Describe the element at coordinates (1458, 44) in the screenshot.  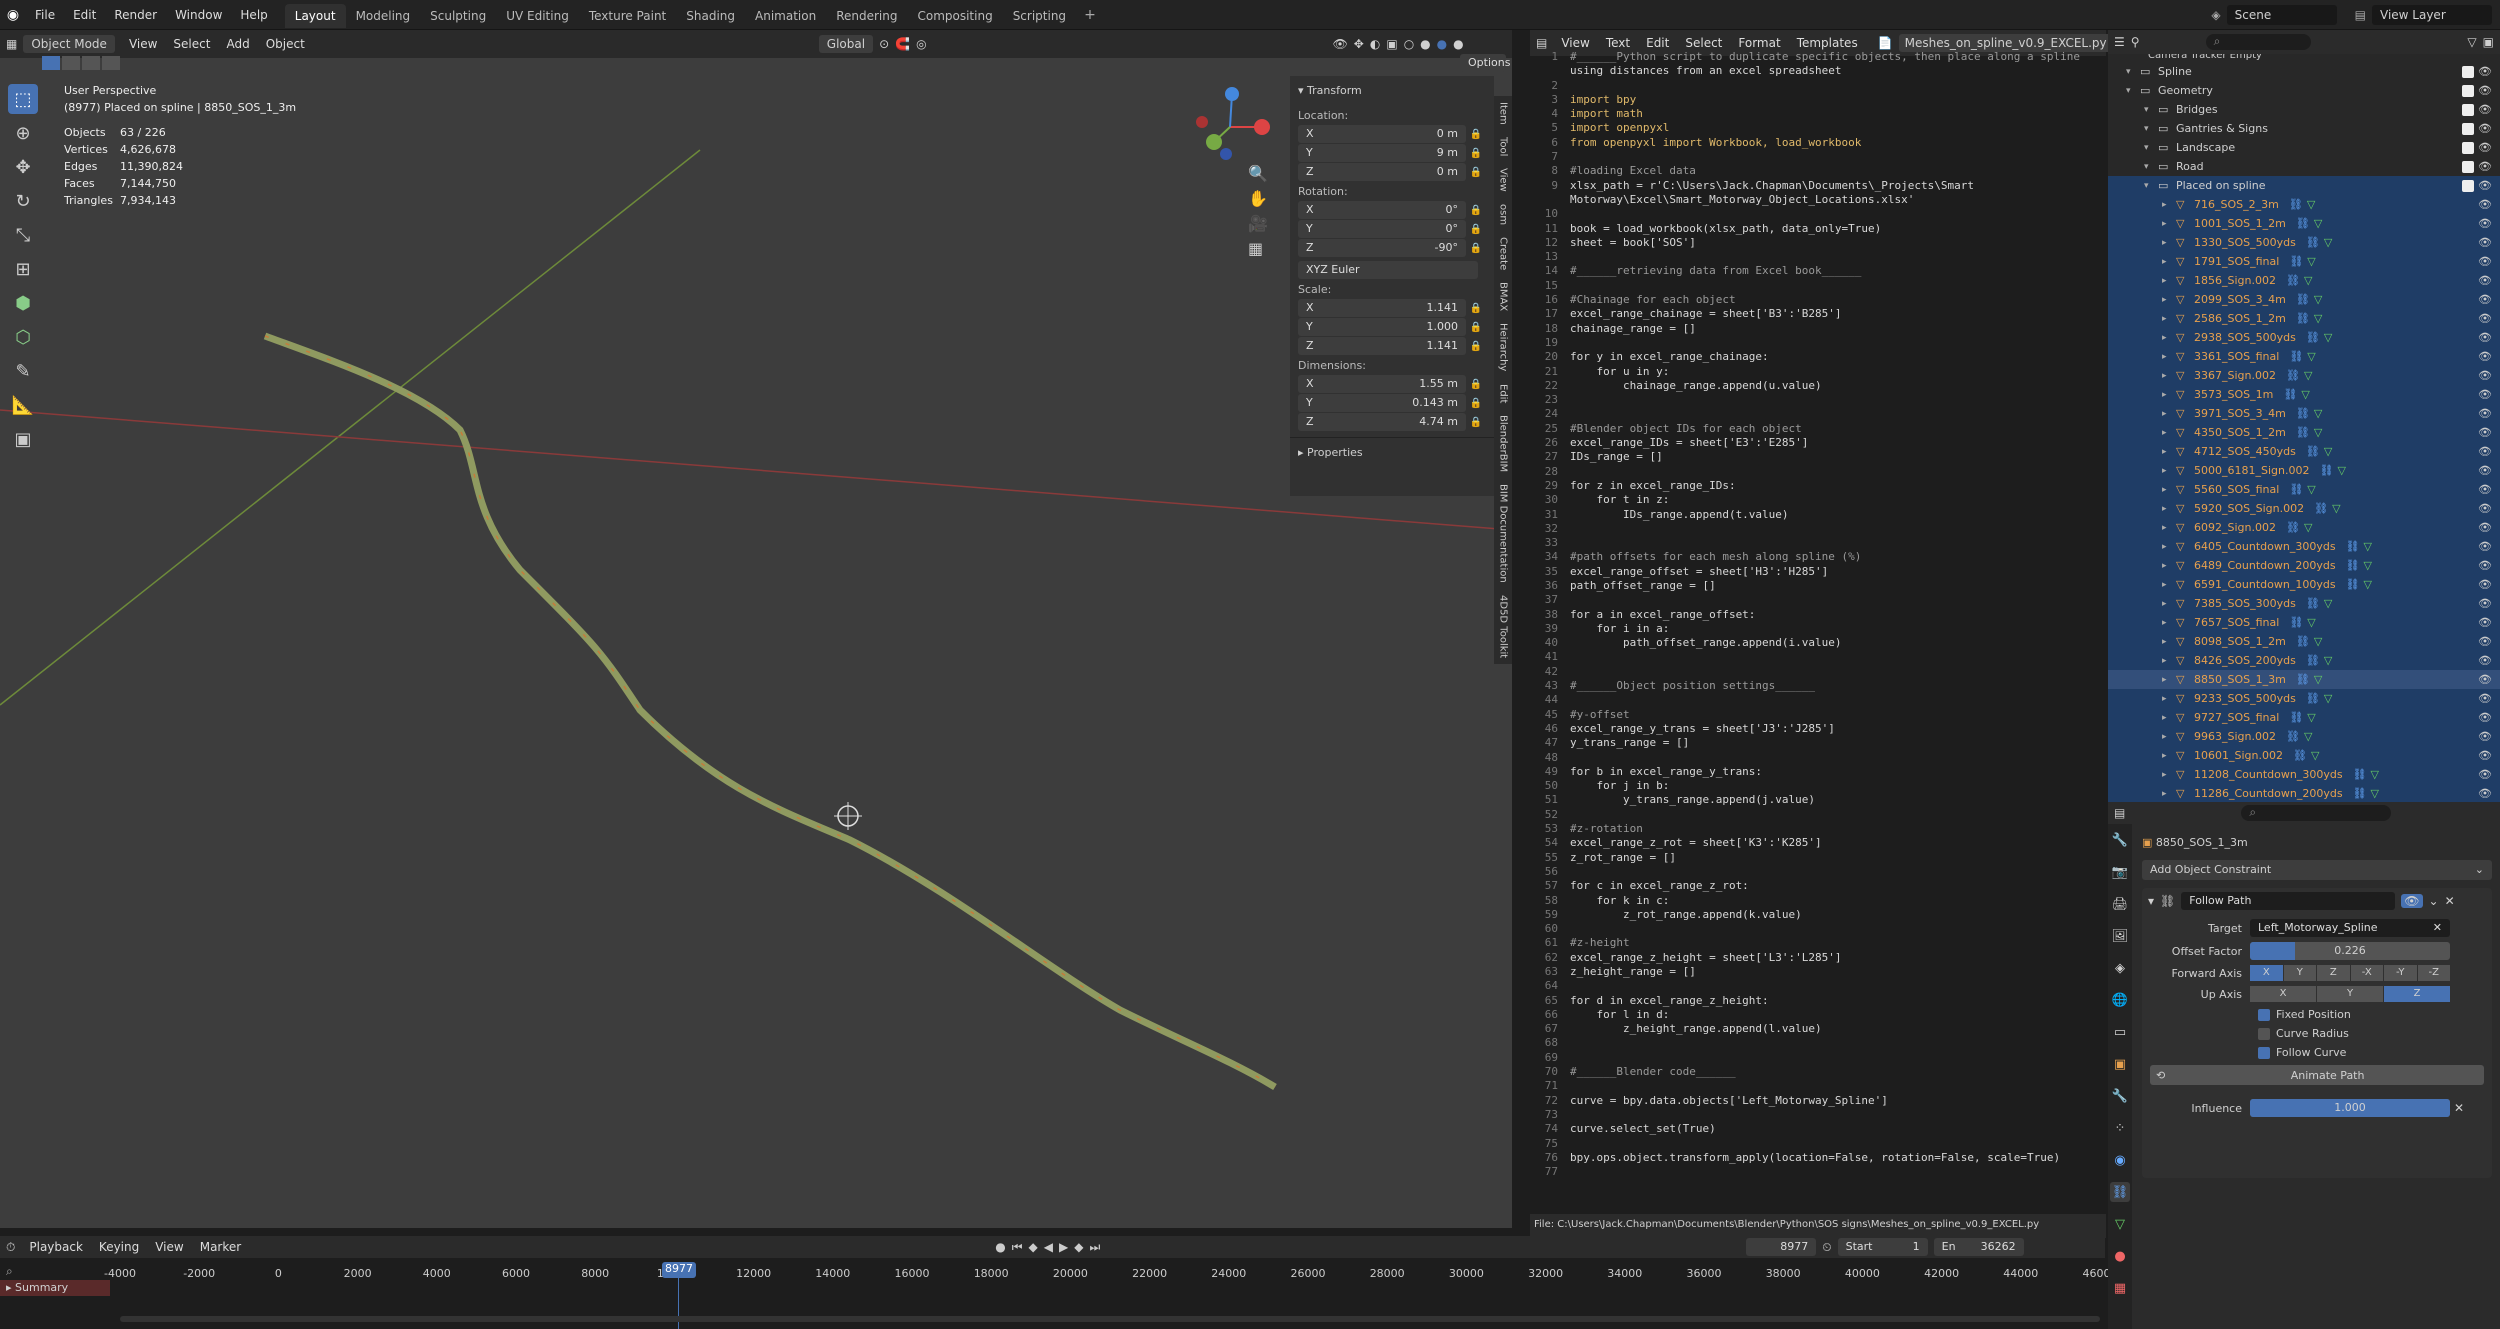
I see `shading-render-icon: ●` at that location.